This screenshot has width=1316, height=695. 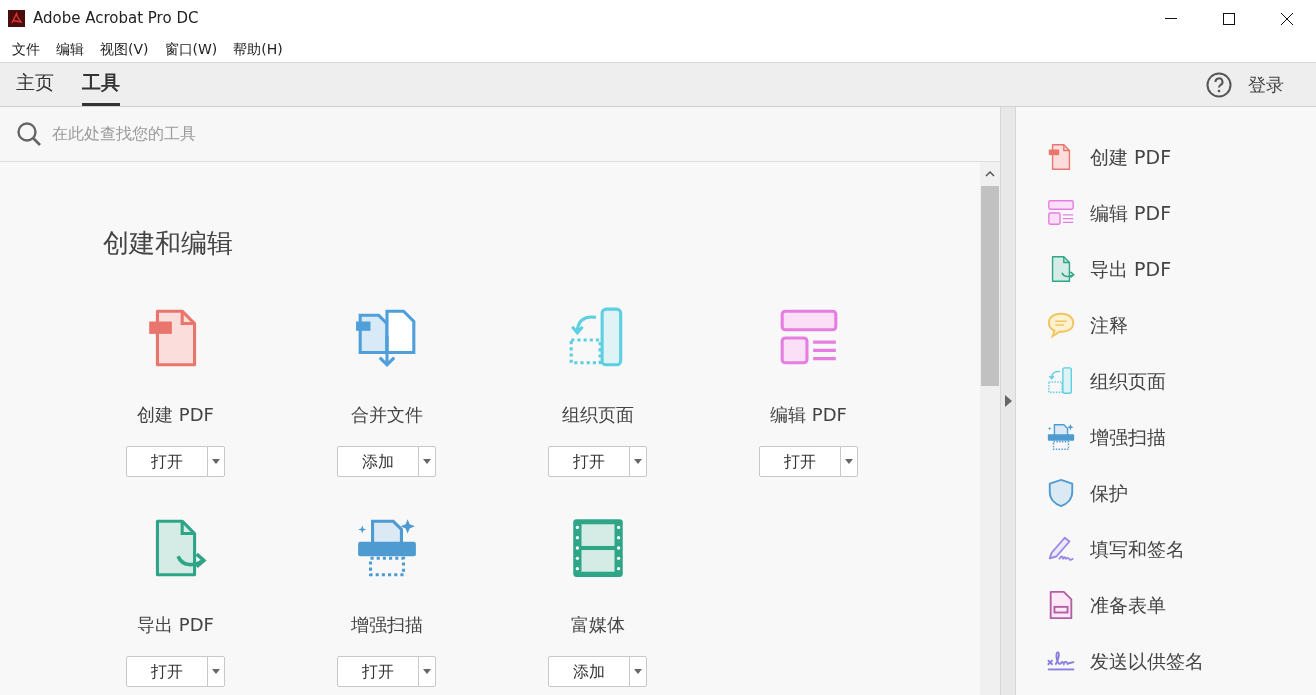 I want to click on menu-item: 编辑, so click(x=70, y=49).